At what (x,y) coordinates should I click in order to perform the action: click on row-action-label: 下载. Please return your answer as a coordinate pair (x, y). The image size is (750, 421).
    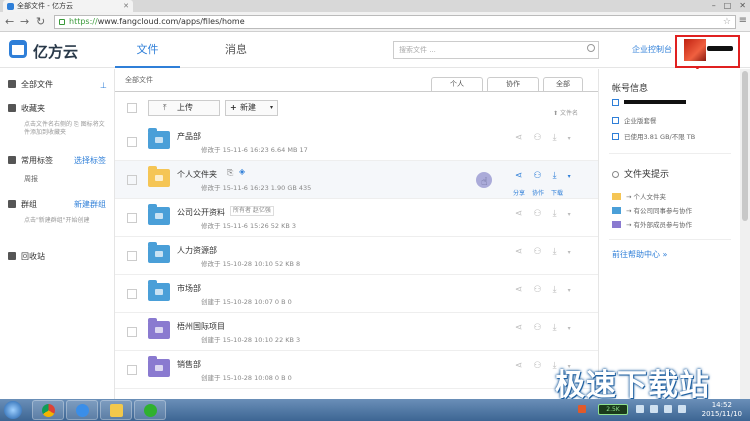
    Looking at the image, I should click on (557, 192).